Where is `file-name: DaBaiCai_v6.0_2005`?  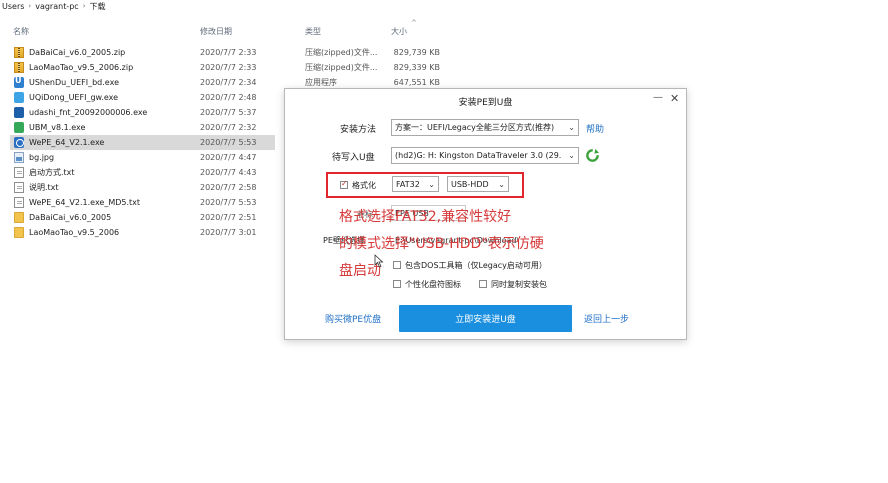 file-name: DaBaiCai_v6.0_2005 is located at coordinates (70, 217).